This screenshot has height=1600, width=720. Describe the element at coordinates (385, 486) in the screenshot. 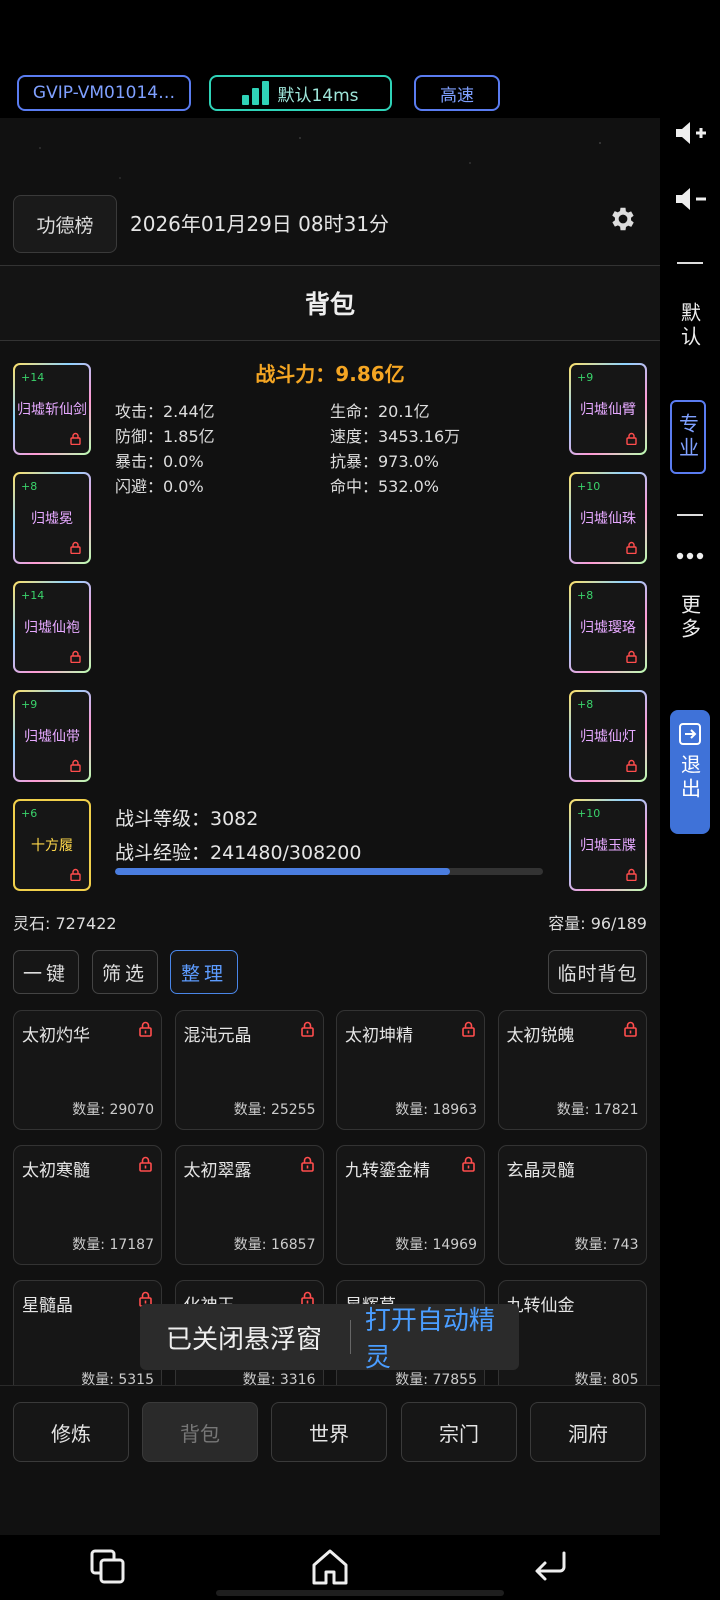

I see `stat-hit: 命中：532.0%` at that location.